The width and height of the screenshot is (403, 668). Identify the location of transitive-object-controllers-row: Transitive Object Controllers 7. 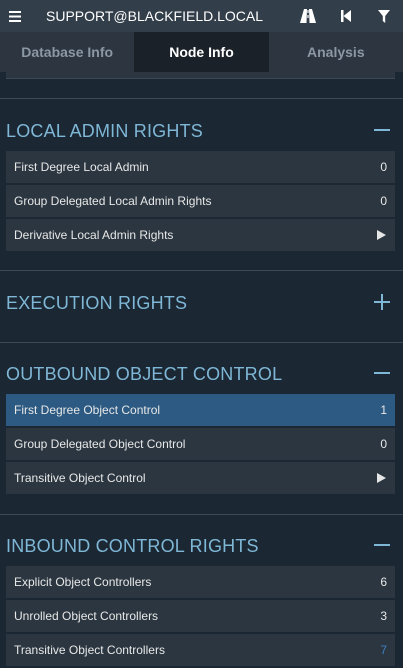
(200, 650).